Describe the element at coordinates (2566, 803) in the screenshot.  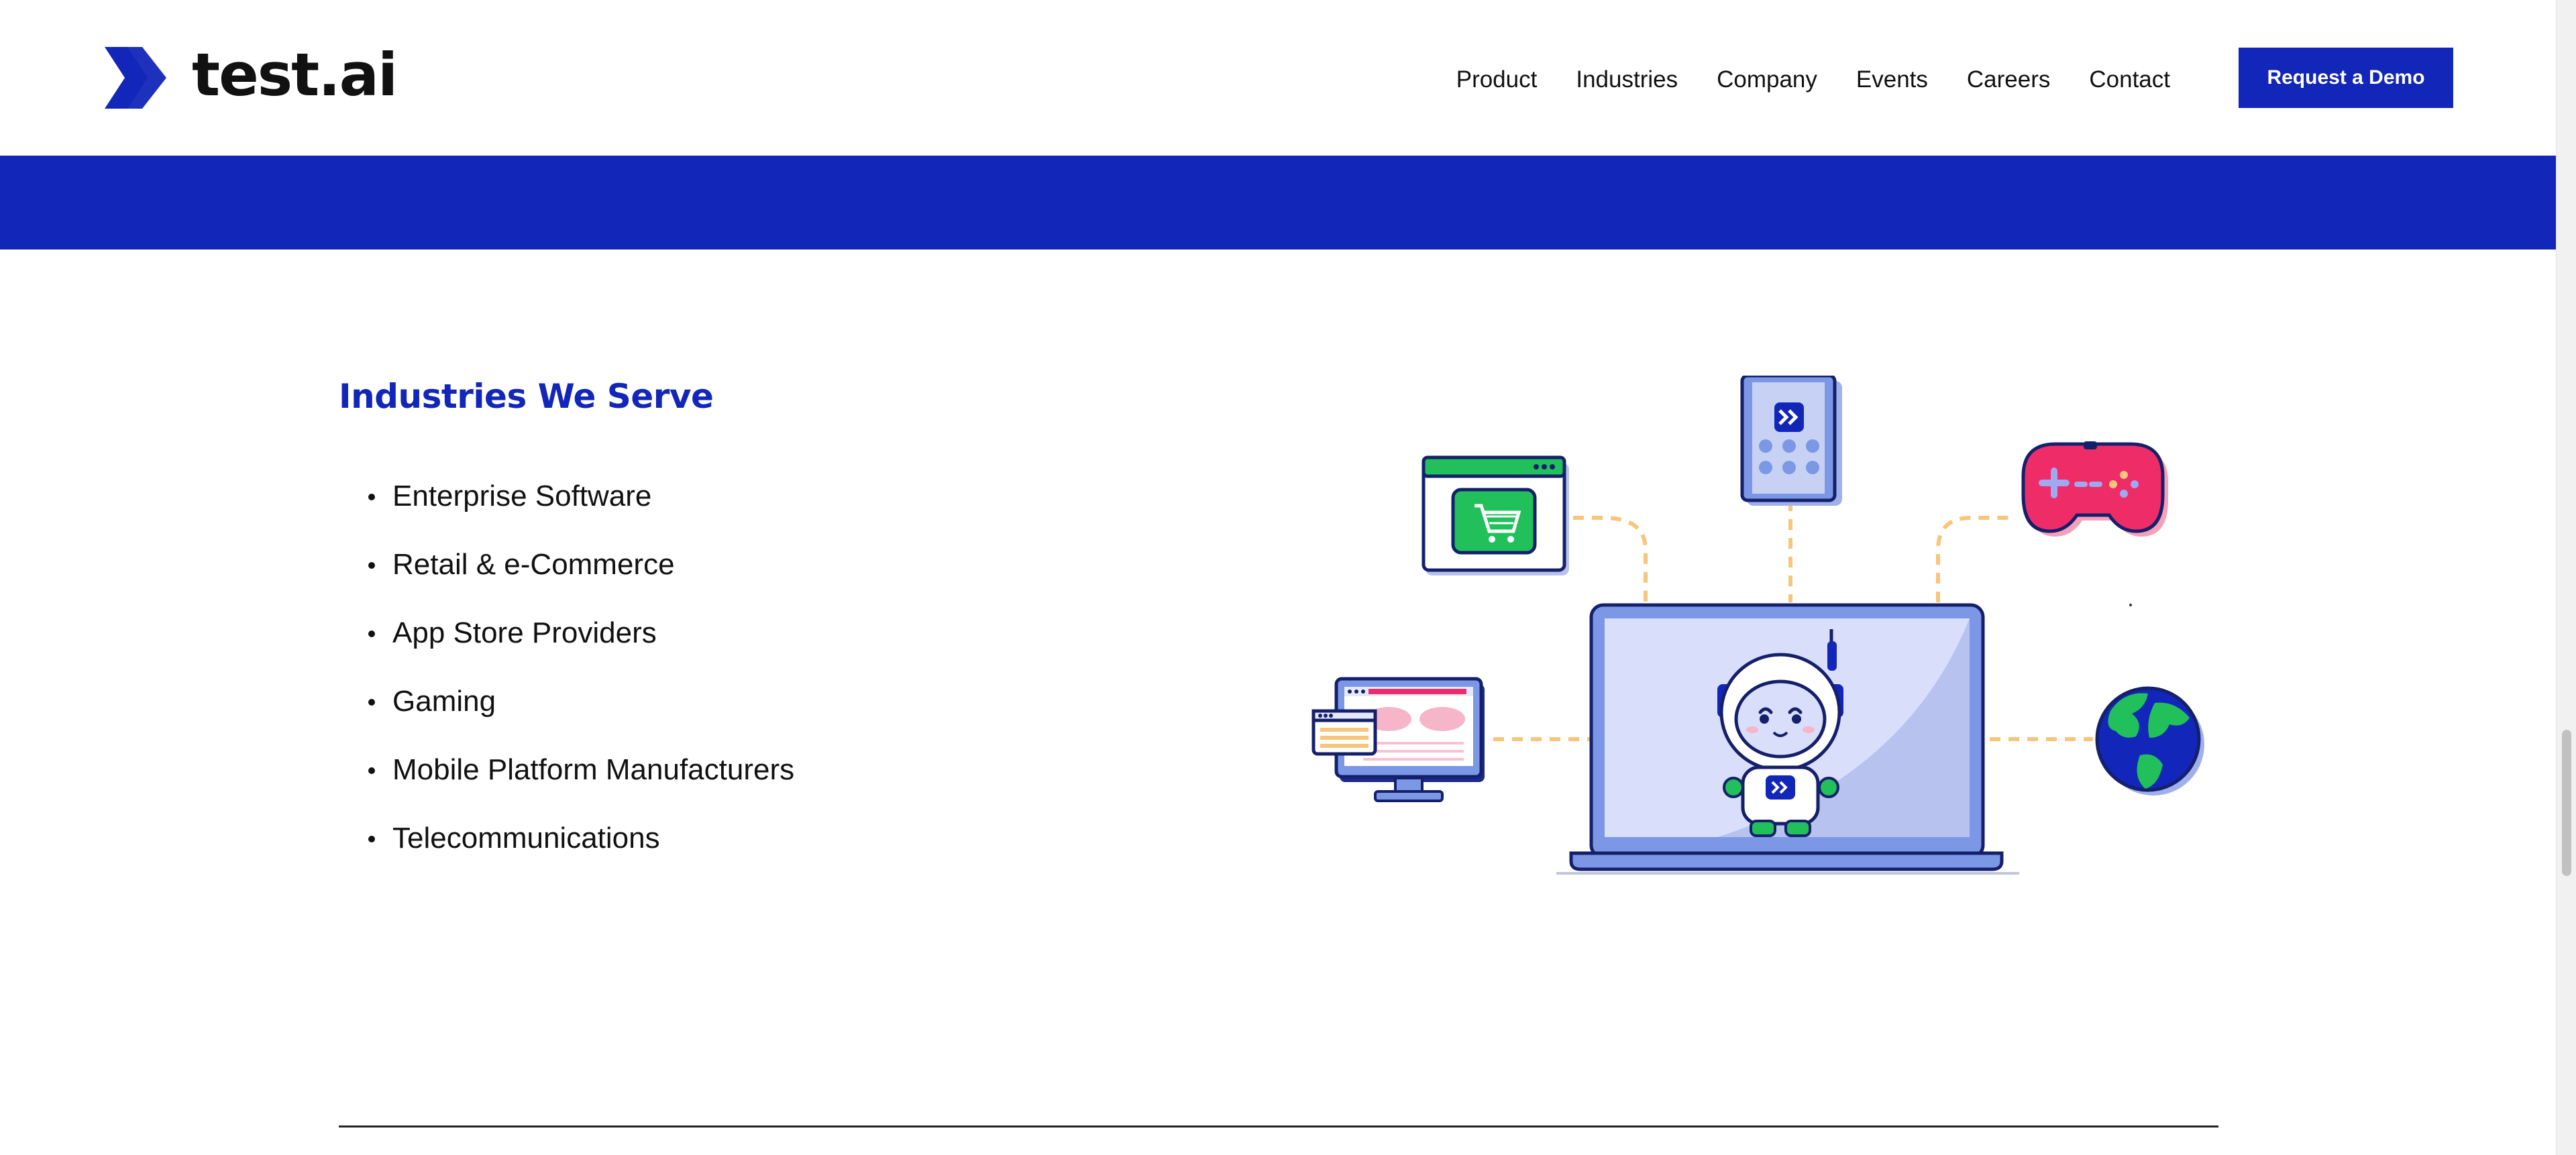
I see `scrollbar-thumb` at that location.